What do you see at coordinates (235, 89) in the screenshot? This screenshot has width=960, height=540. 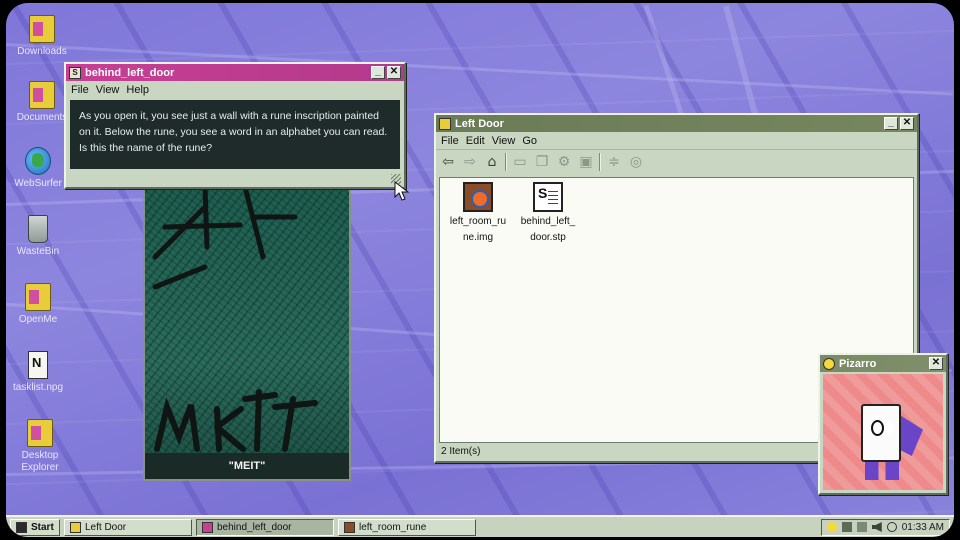 I see `dialog-menubar: File View Help` at bounding box center [235, 89].